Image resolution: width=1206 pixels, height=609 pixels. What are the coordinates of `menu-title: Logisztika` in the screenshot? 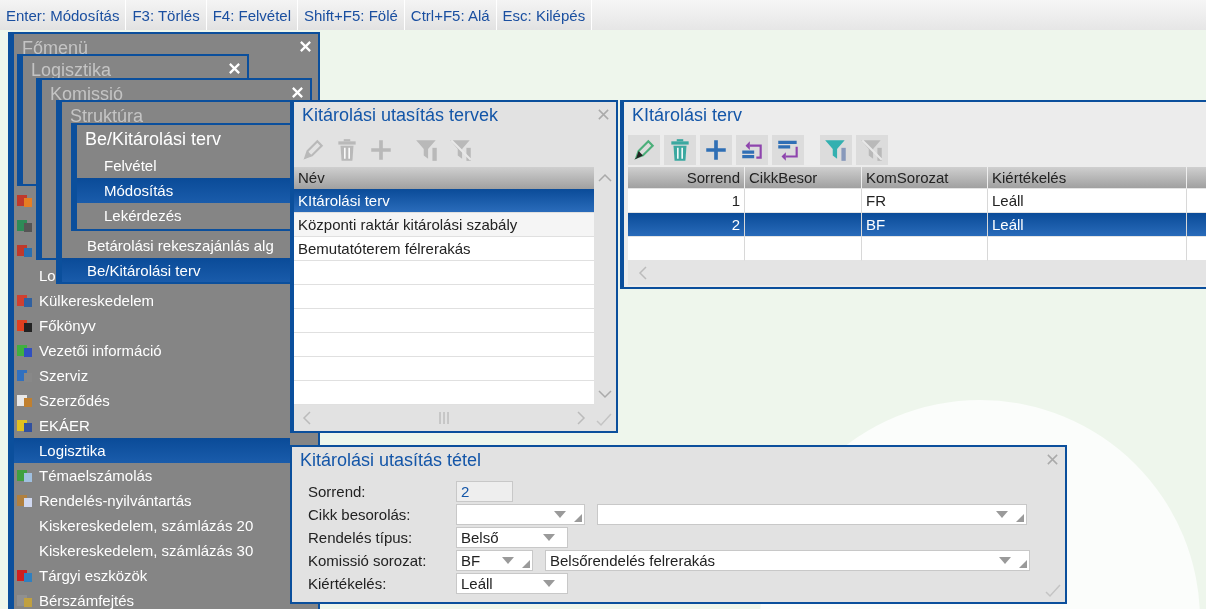 It's located at (71, 70).